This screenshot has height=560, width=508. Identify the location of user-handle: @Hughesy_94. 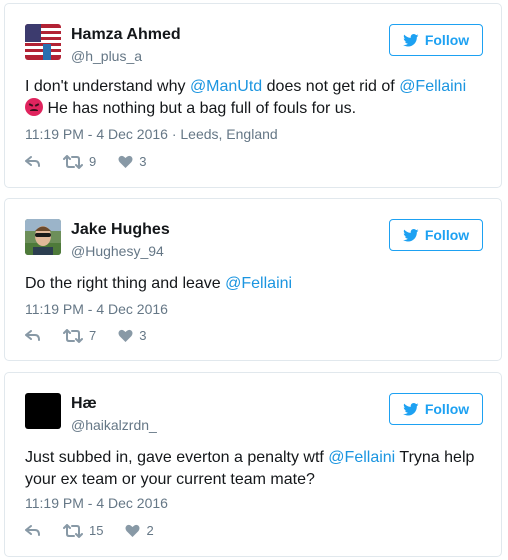
(117, 251).